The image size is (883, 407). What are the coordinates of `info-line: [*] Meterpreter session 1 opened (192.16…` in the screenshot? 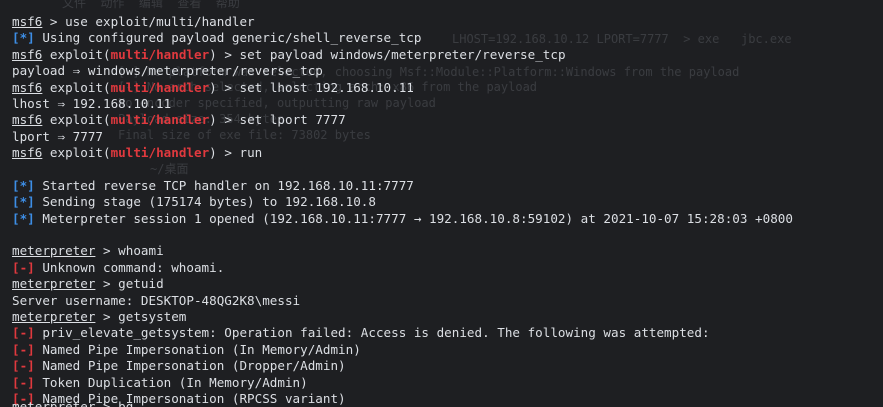 It's located at (447, 219).